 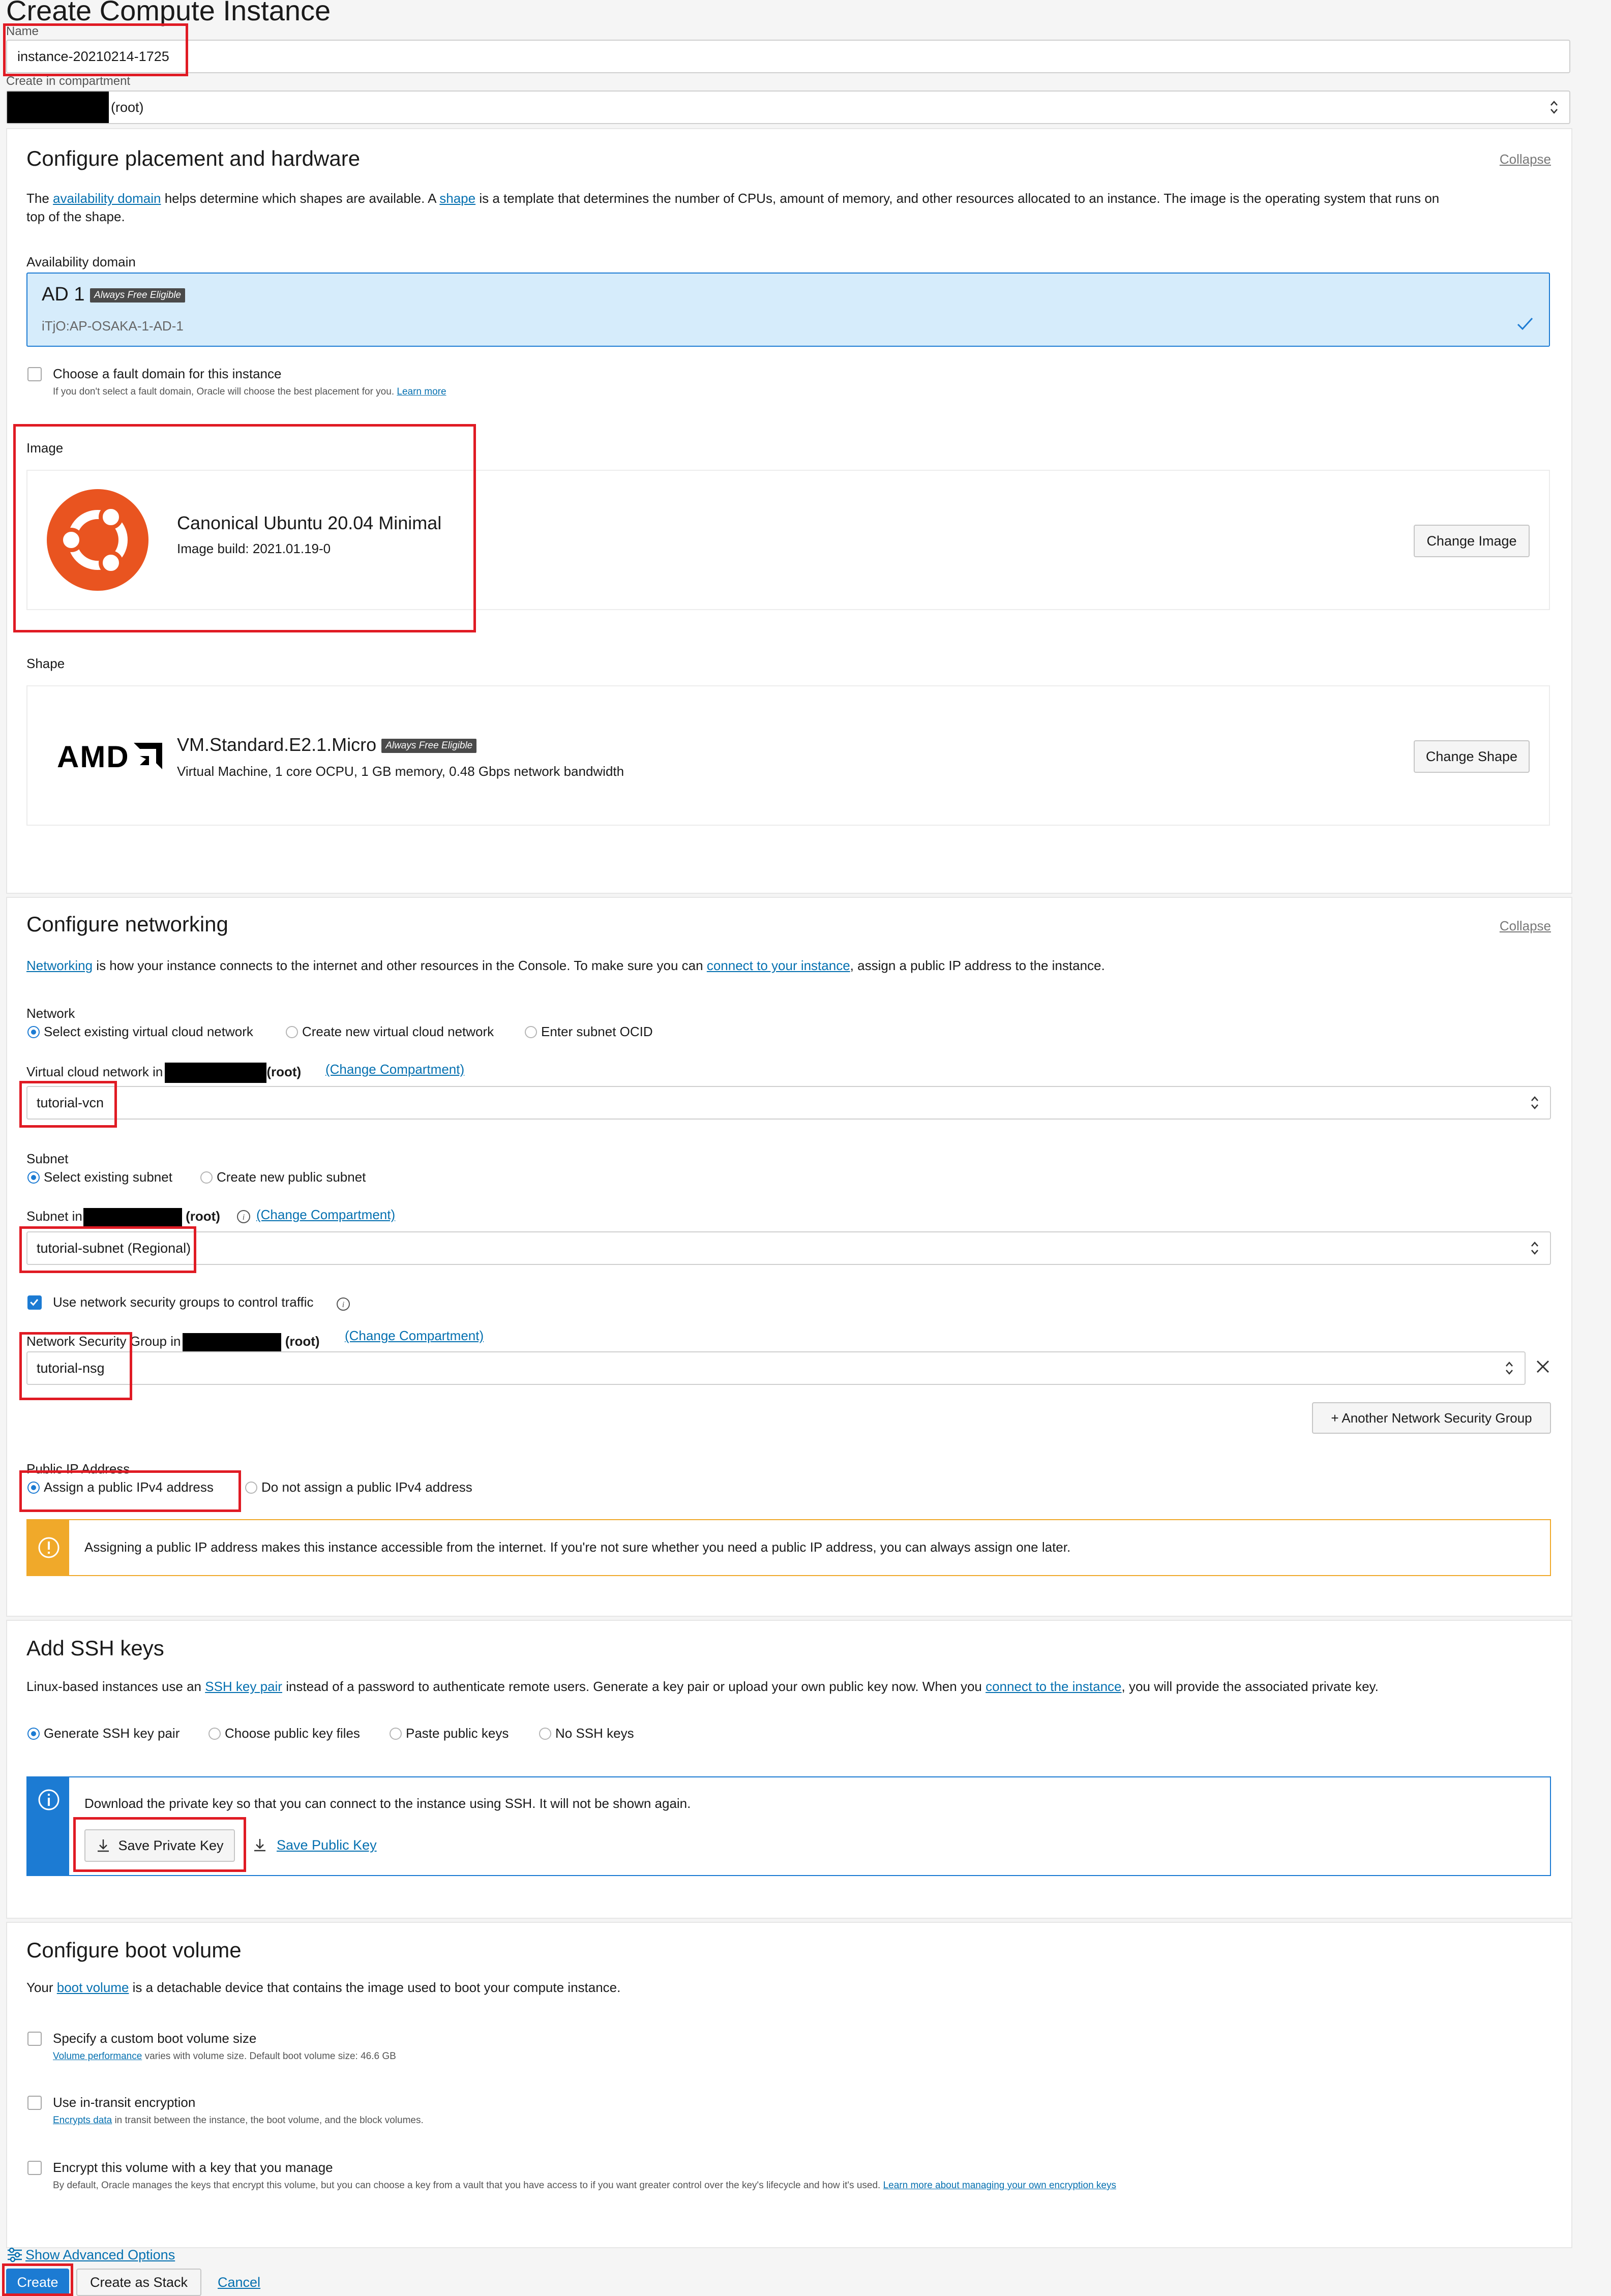 I want to click on redacted-vcn-compartment, so click(x=216, y=1073).